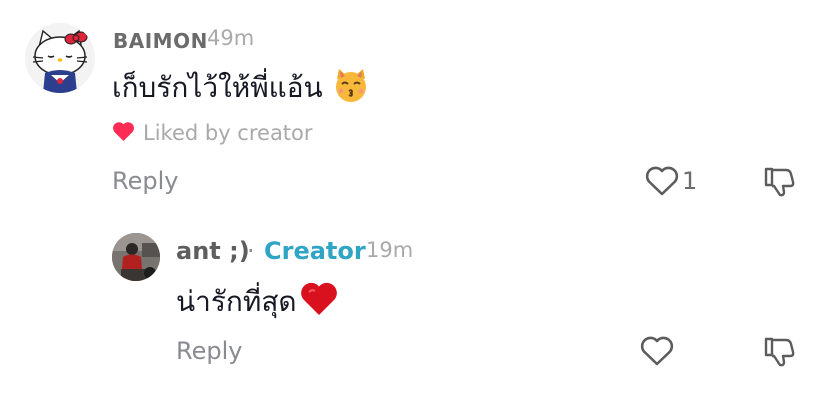 This screenshot has width=828, height=397. I want to click on heart-icon, so click(123, 133).